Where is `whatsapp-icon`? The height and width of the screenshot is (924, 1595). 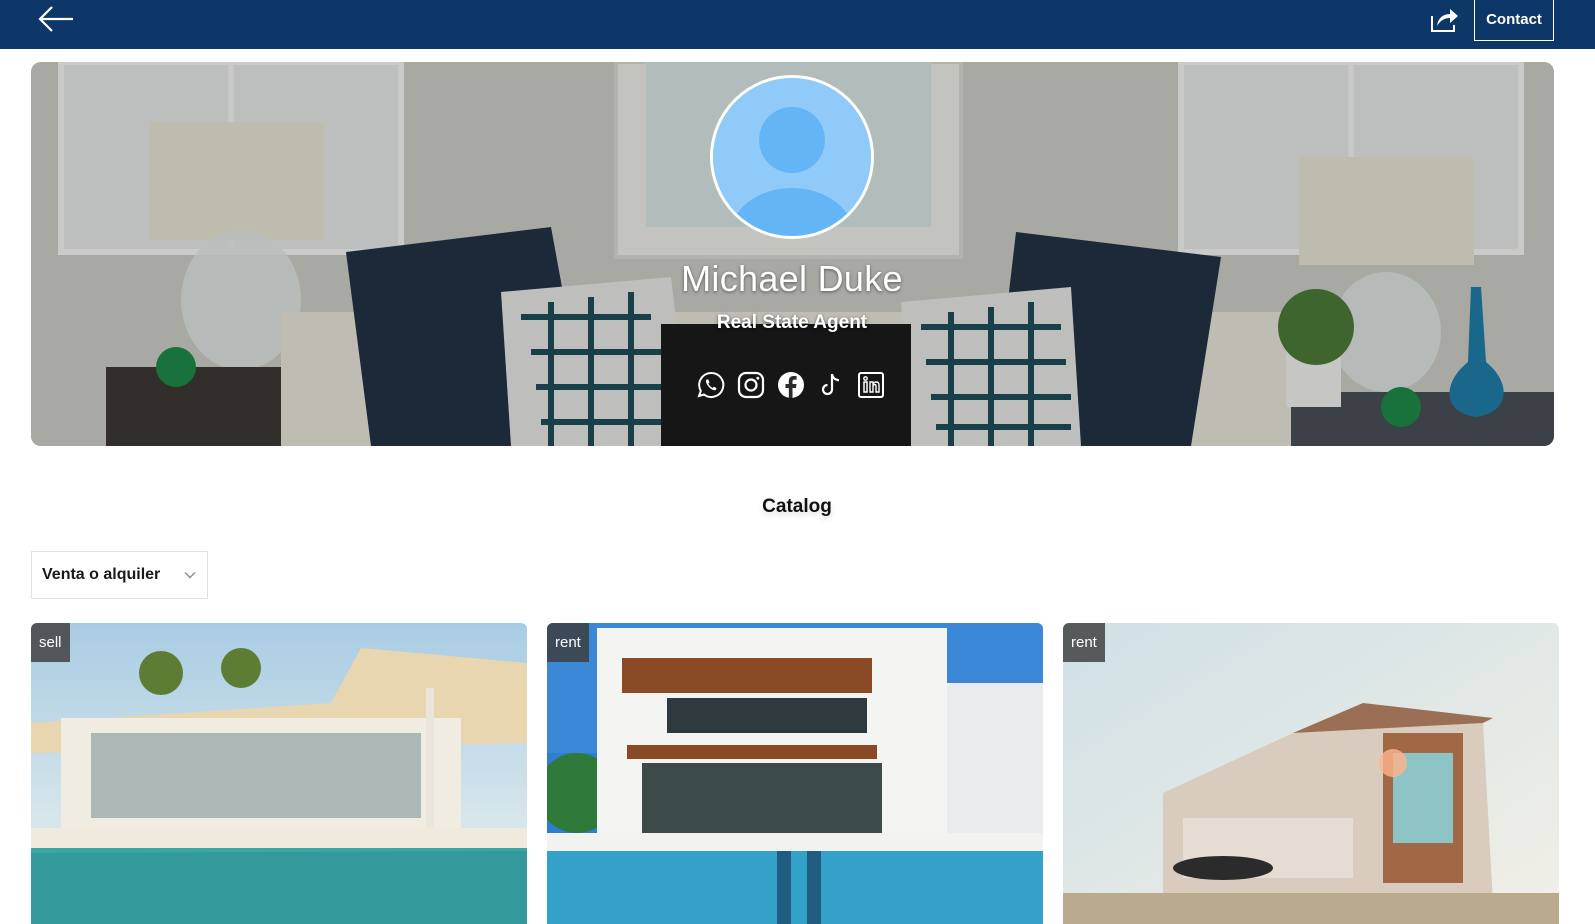 whatsapp-icon is located at coordinates (711, 384).